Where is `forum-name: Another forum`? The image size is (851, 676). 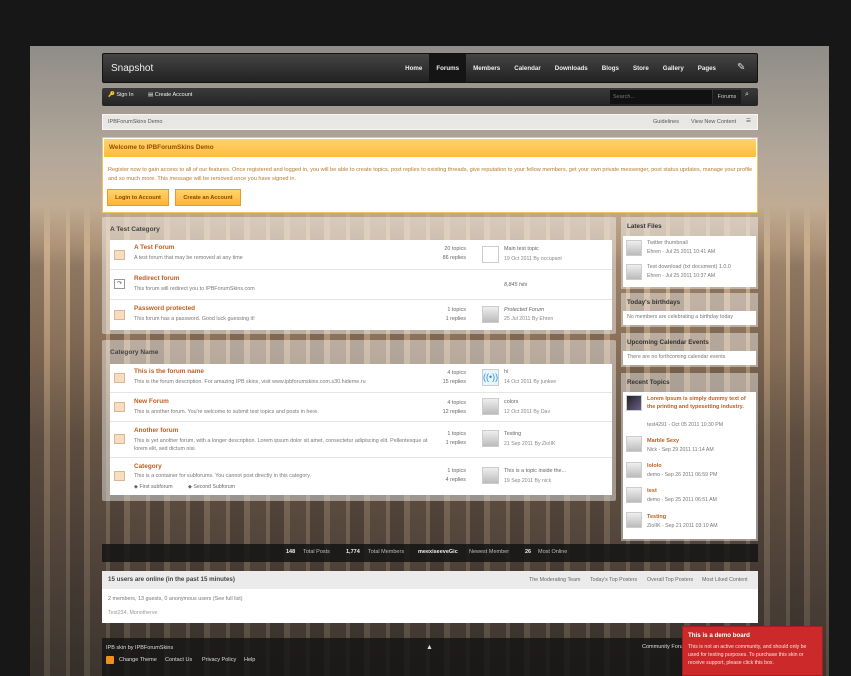
forum-name: Another forum is located at coordinates (156, 430).